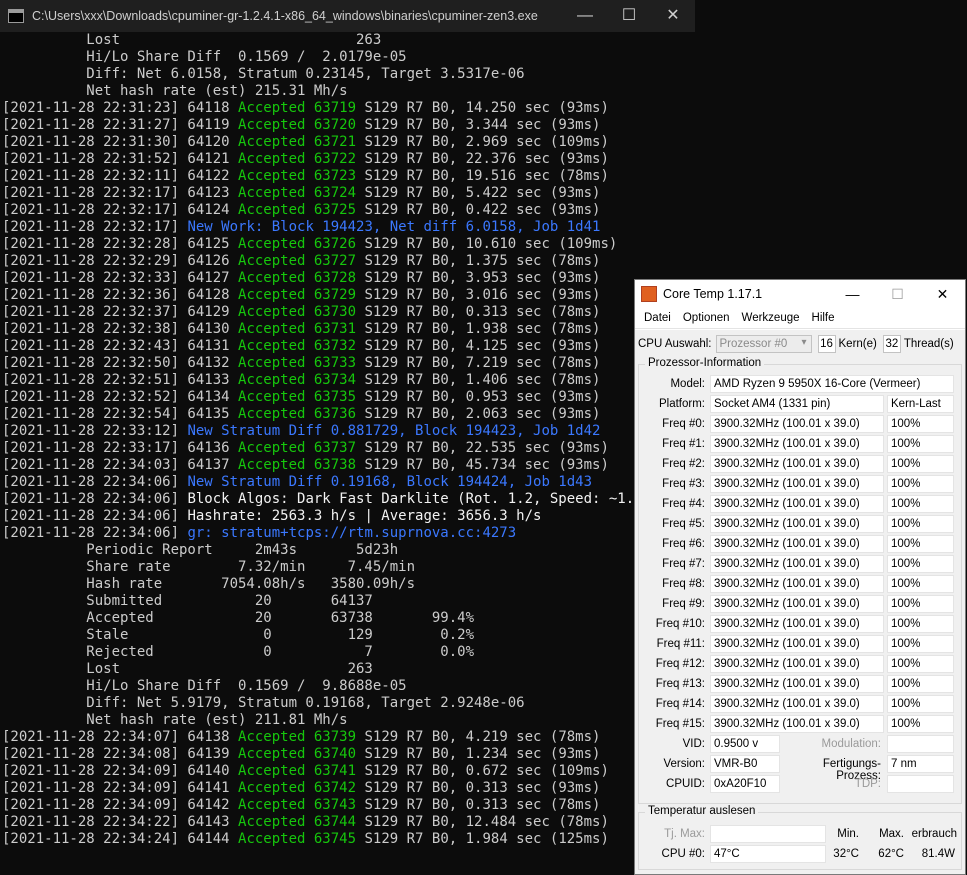 The width and height of the screenshot is (967, 875). I want to click on coretemp-maximize-button: ☐, so click(897, 294).